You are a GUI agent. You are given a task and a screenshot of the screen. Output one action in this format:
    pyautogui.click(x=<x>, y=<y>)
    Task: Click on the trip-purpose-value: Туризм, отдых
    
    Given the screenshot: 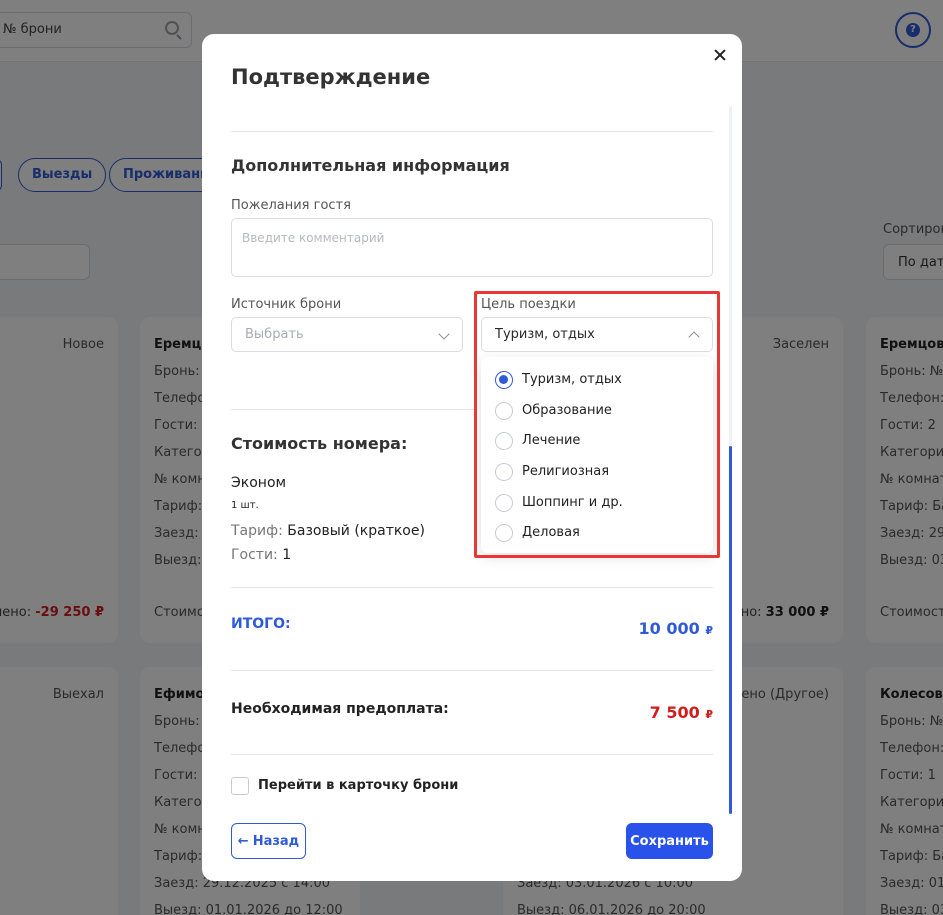 What is the action you would take?
    pyautogui.click(x=545, y=334)
    